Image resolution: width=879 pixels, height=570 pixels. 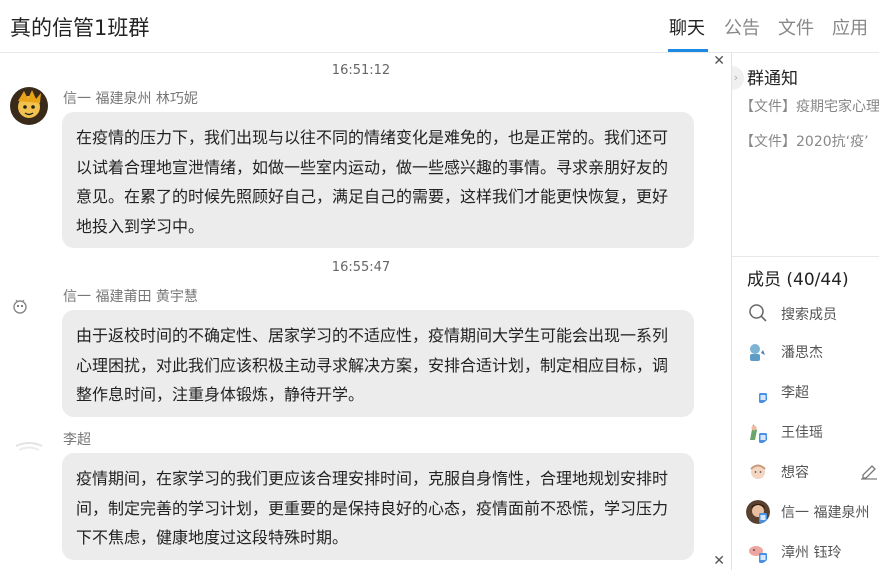 I want to click on message-timestamp: 16:55:47, so click(x=361, y=267).